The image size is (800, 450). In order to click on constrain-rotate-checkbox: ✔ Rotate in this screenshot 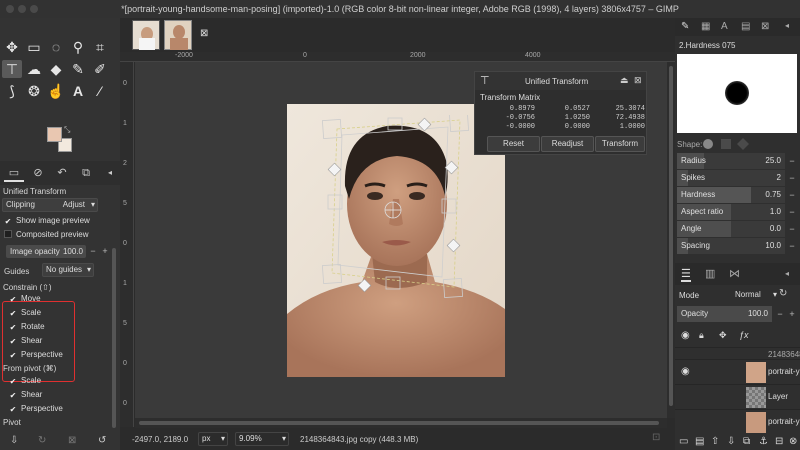, I will do `click(27, 327)`.